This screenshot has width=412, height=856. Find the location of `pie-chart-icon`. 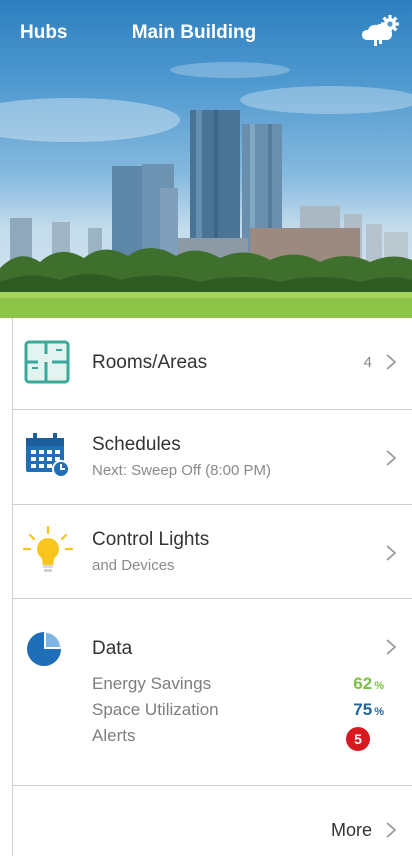

pie-chart-icon is located at coordinates (44, 651).